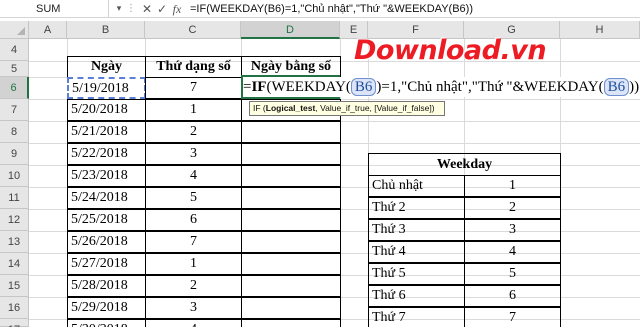  I want to click on tooltip-args: , Value_if_true, [Value_if_false]), so click(375, 108).